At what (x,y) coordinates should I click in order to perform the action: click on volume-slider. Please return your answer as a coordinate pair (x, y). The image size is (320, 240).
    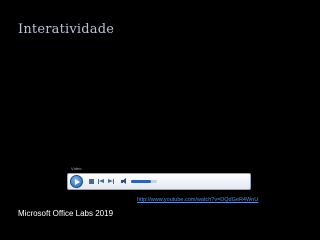
    Looking at the image, I should click on (144, 181).